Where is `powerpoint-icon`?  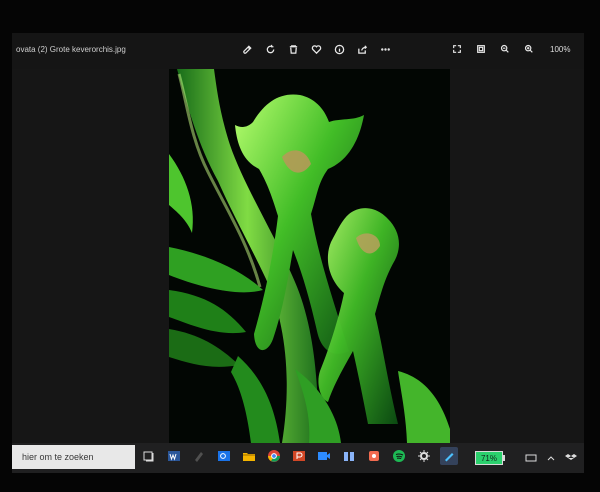 powerpoint-icon is located at coordinates (299, 456).